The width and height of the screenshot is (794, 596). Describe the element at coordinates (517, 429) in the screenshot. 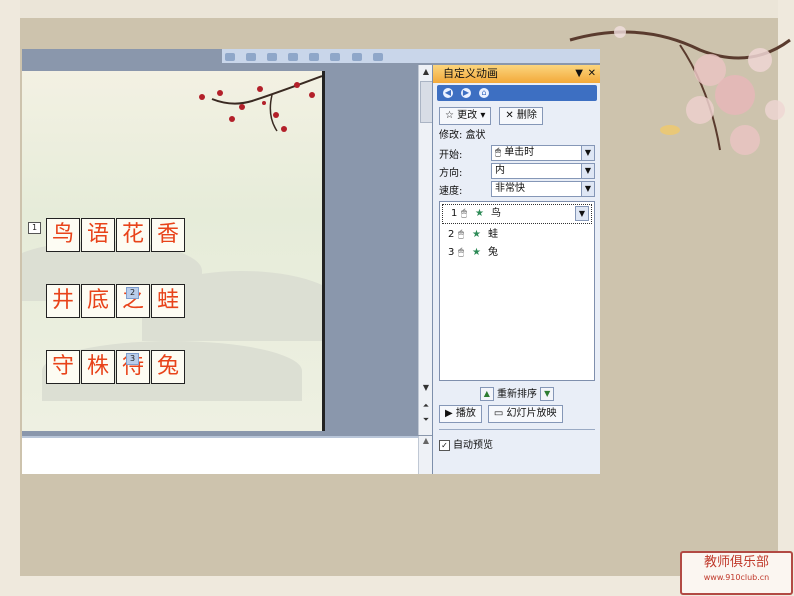

I see `divider` at that location.